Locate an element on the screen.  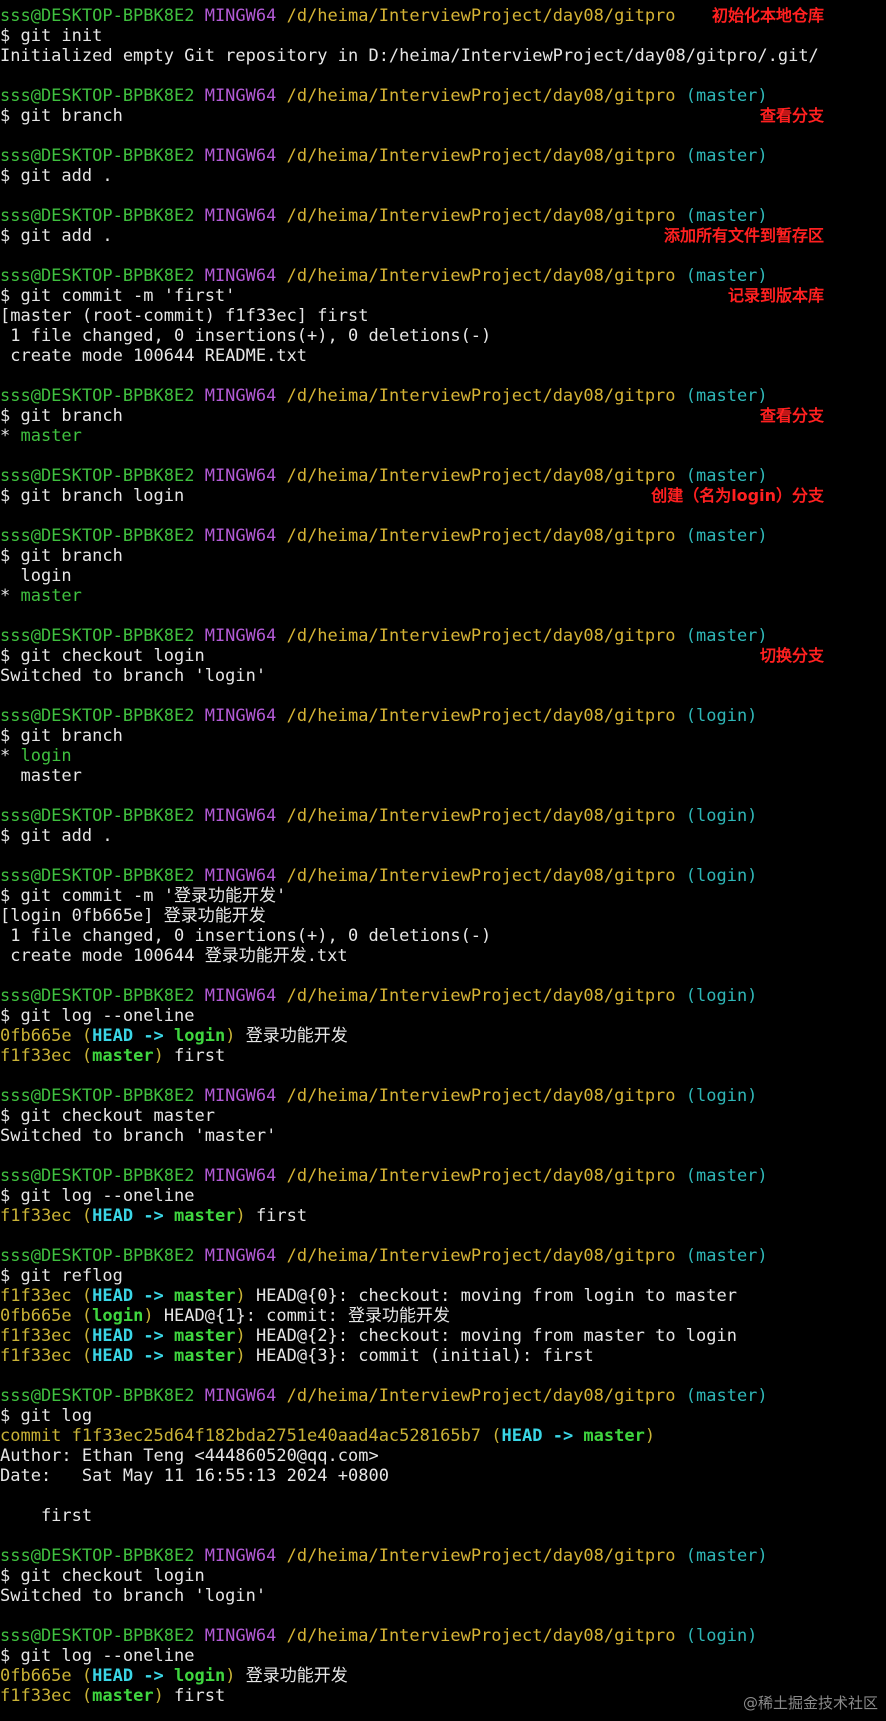
line-segment: HEAD@{3}: commit (initial): first is located at coordinates (419, 1356).